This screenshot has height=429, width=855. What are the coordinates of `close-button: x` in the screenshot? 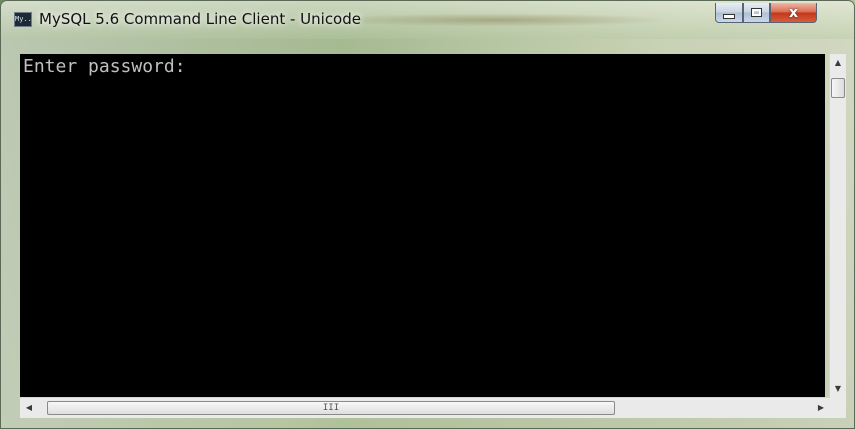 It's located at (793, 13).